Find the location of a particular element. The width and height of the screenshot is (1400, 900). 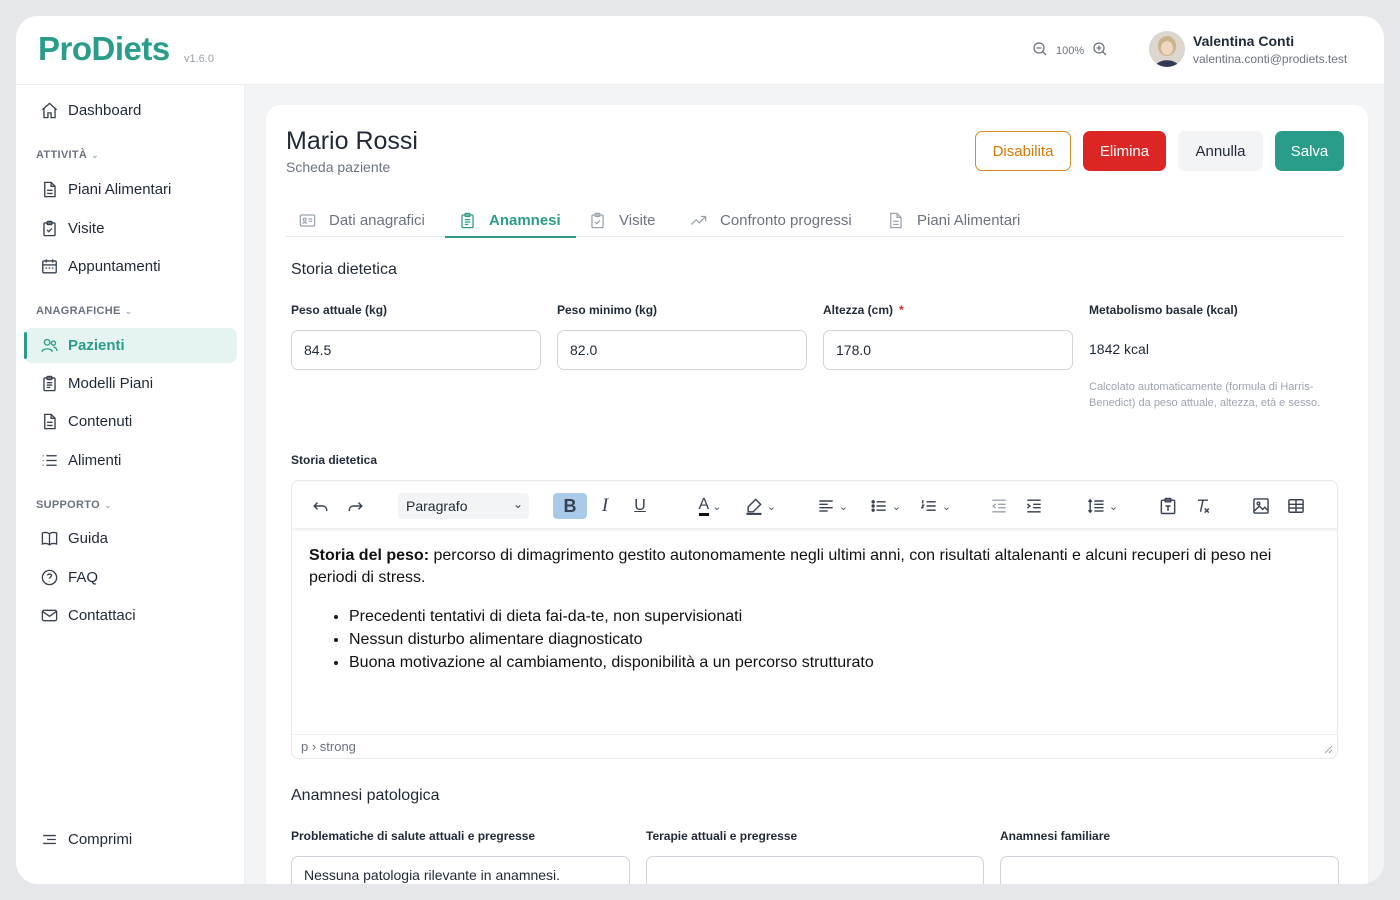

zoom-in-icon is located at coordinates (1100, 50).